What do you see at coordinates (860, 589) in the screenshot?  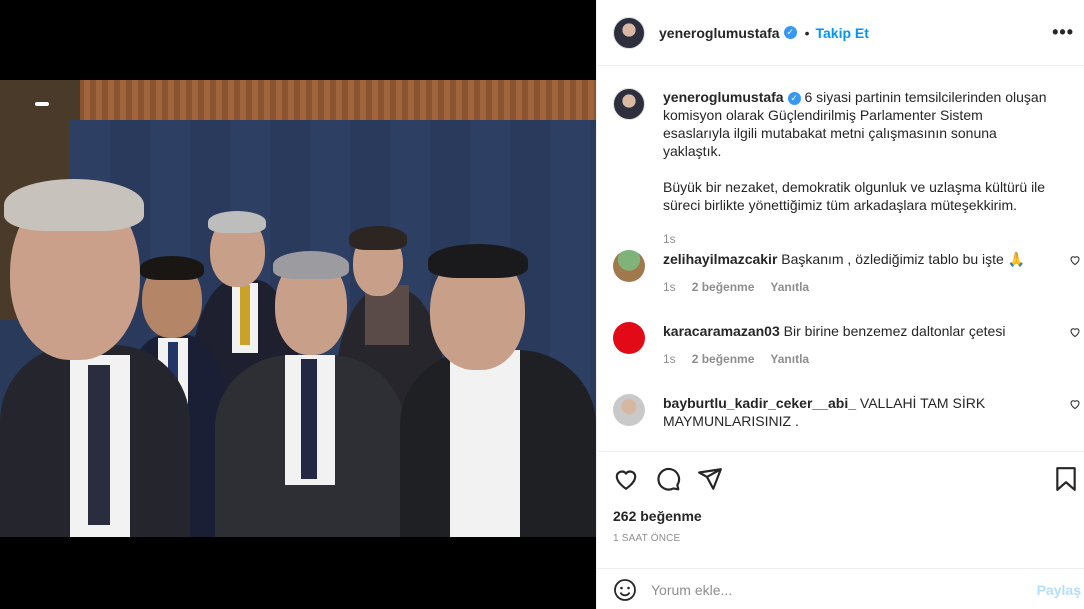 I see `comment-input` at bounding box center [860, 589].